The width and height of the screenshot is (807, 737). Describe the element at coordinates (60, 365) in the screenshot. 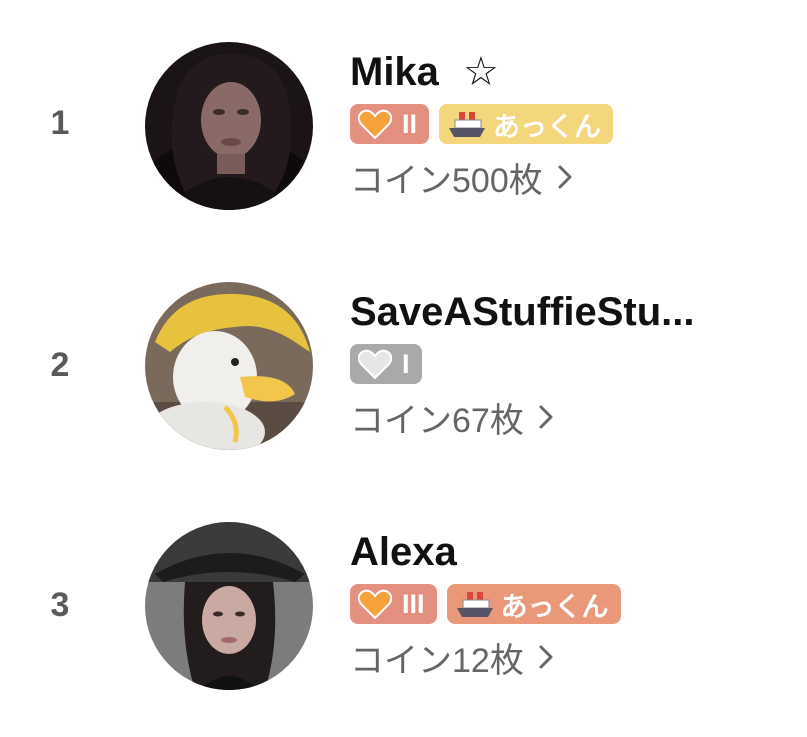

I see `rank-number: 2` at that location.